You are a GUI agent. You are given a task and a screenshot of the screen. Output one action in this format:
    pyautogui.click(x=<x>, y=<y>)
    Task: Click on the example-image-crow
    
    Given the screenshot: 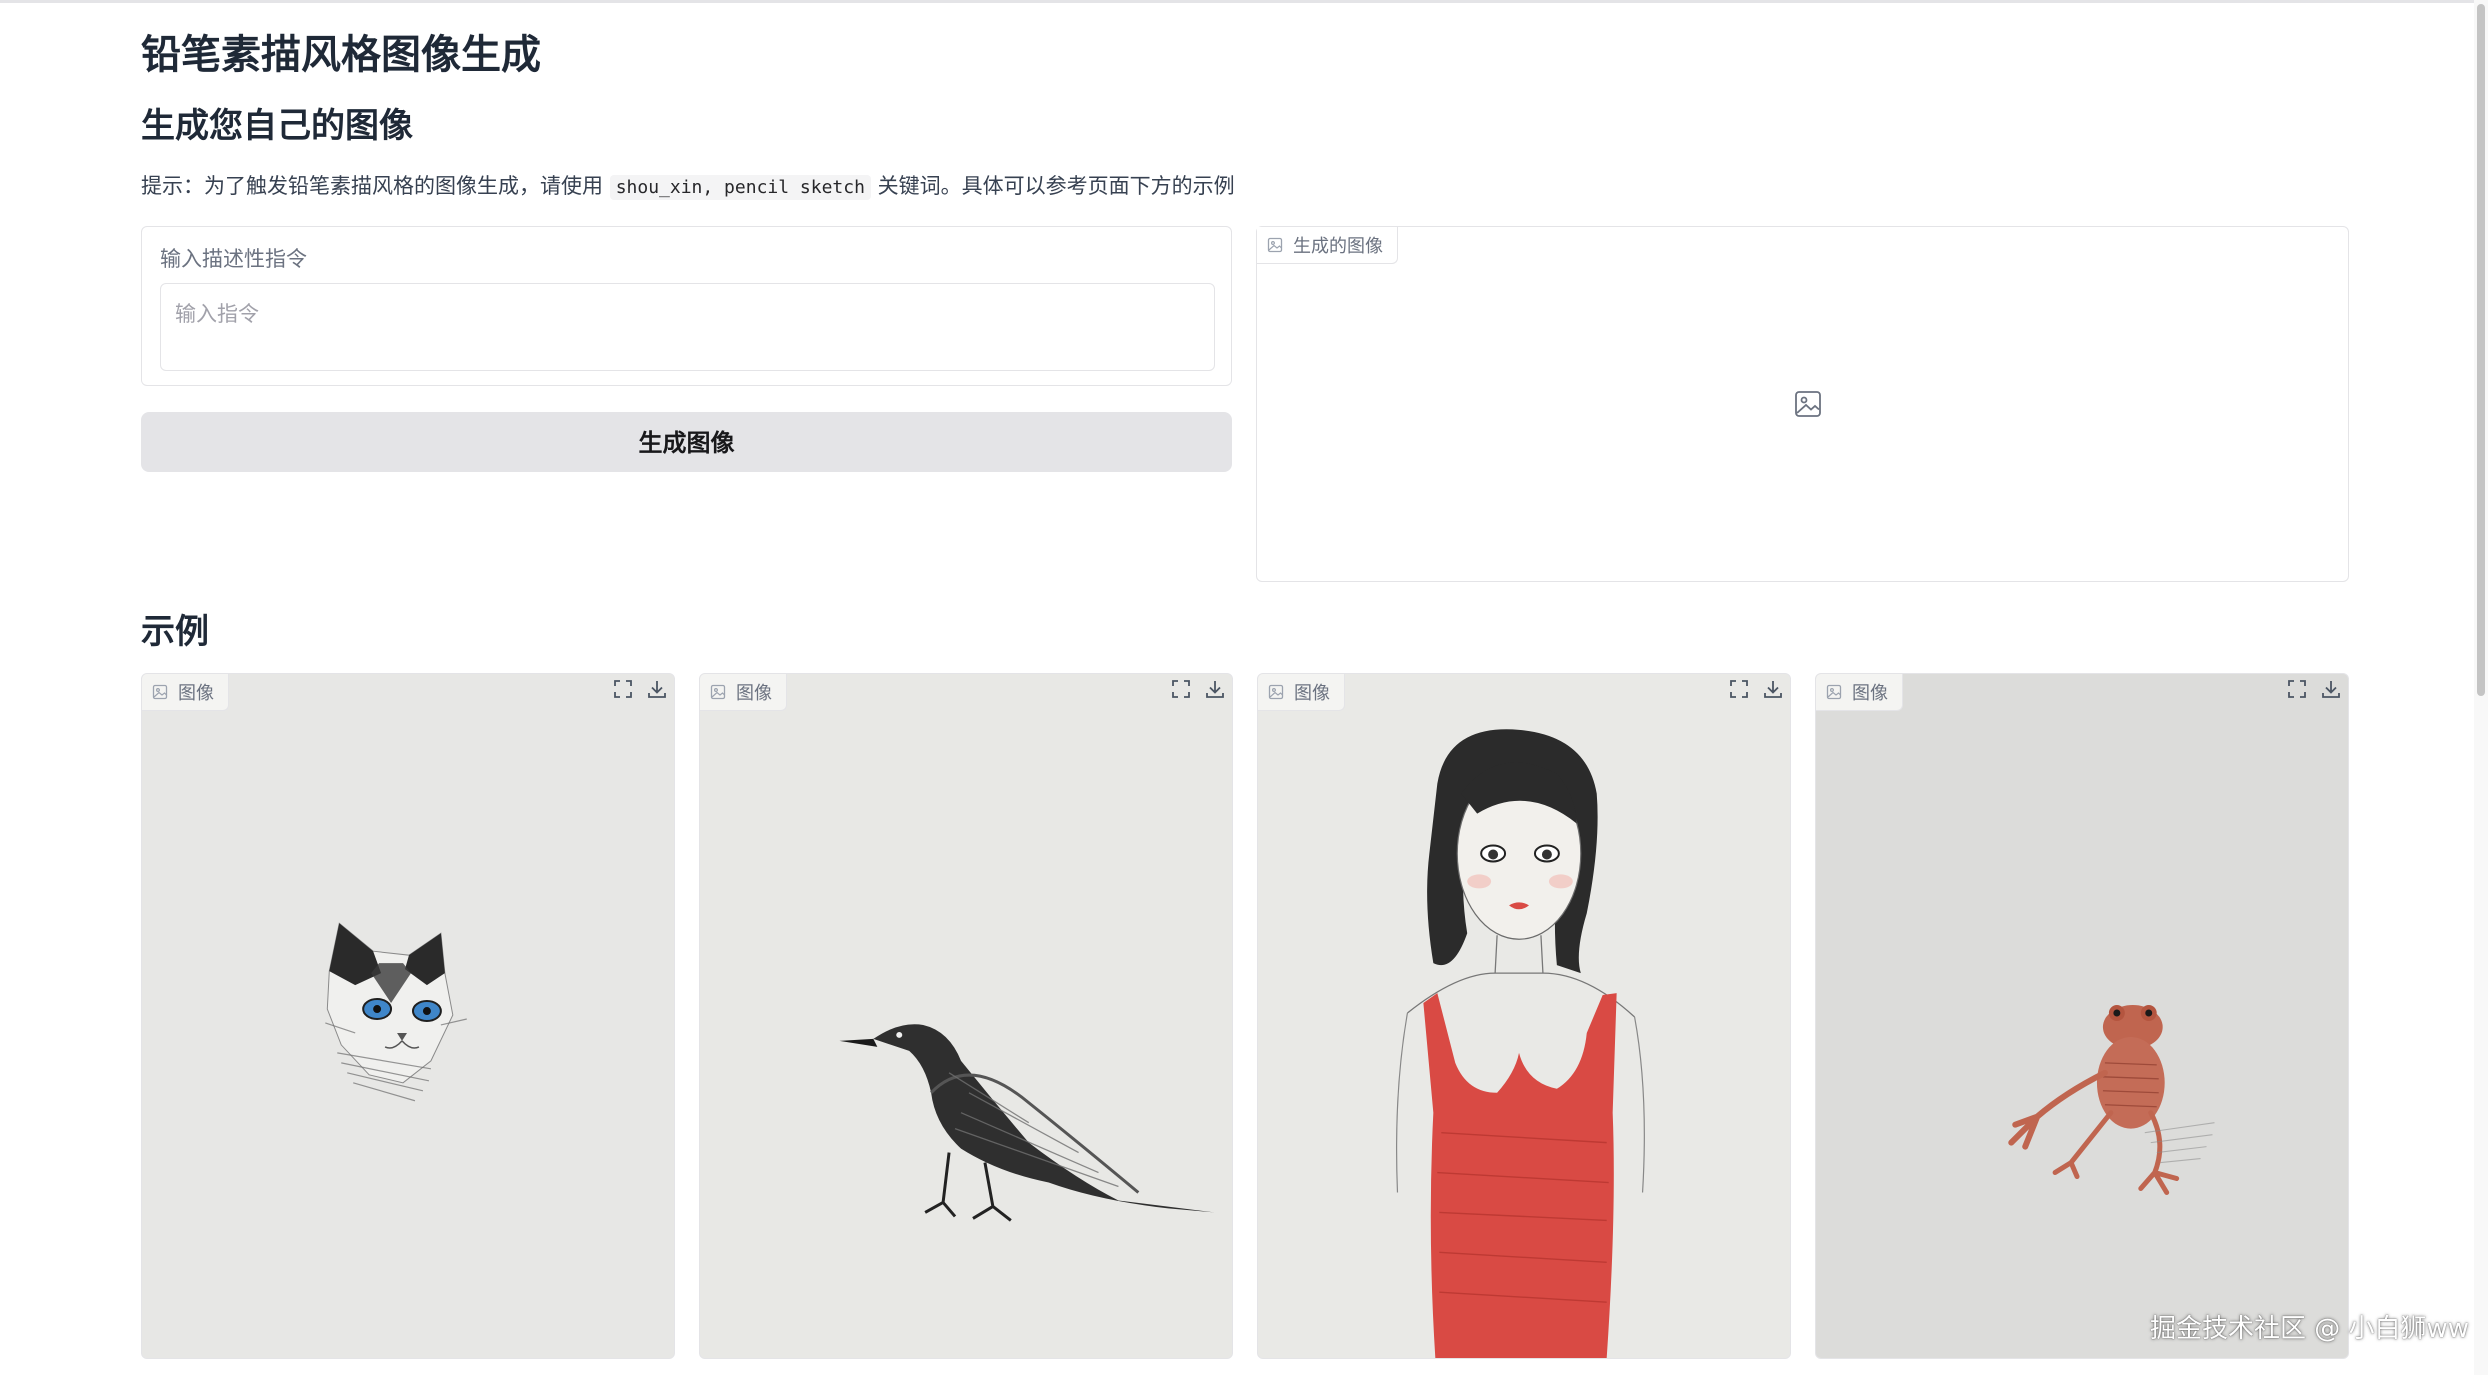 What is the action you would take?
    pyautogui.click(x=966, y=1016)
    